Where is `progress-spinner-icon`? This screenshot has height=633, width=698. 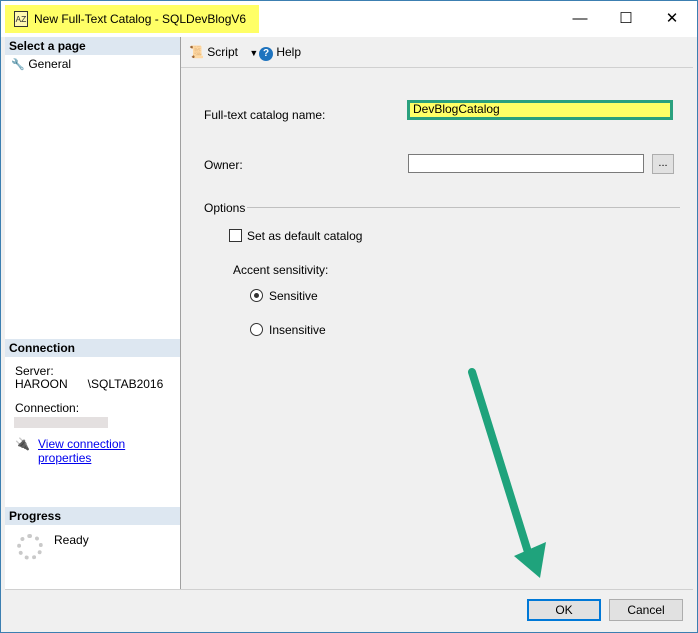 progress-spinner-icon is located at coordinates (30, 547).